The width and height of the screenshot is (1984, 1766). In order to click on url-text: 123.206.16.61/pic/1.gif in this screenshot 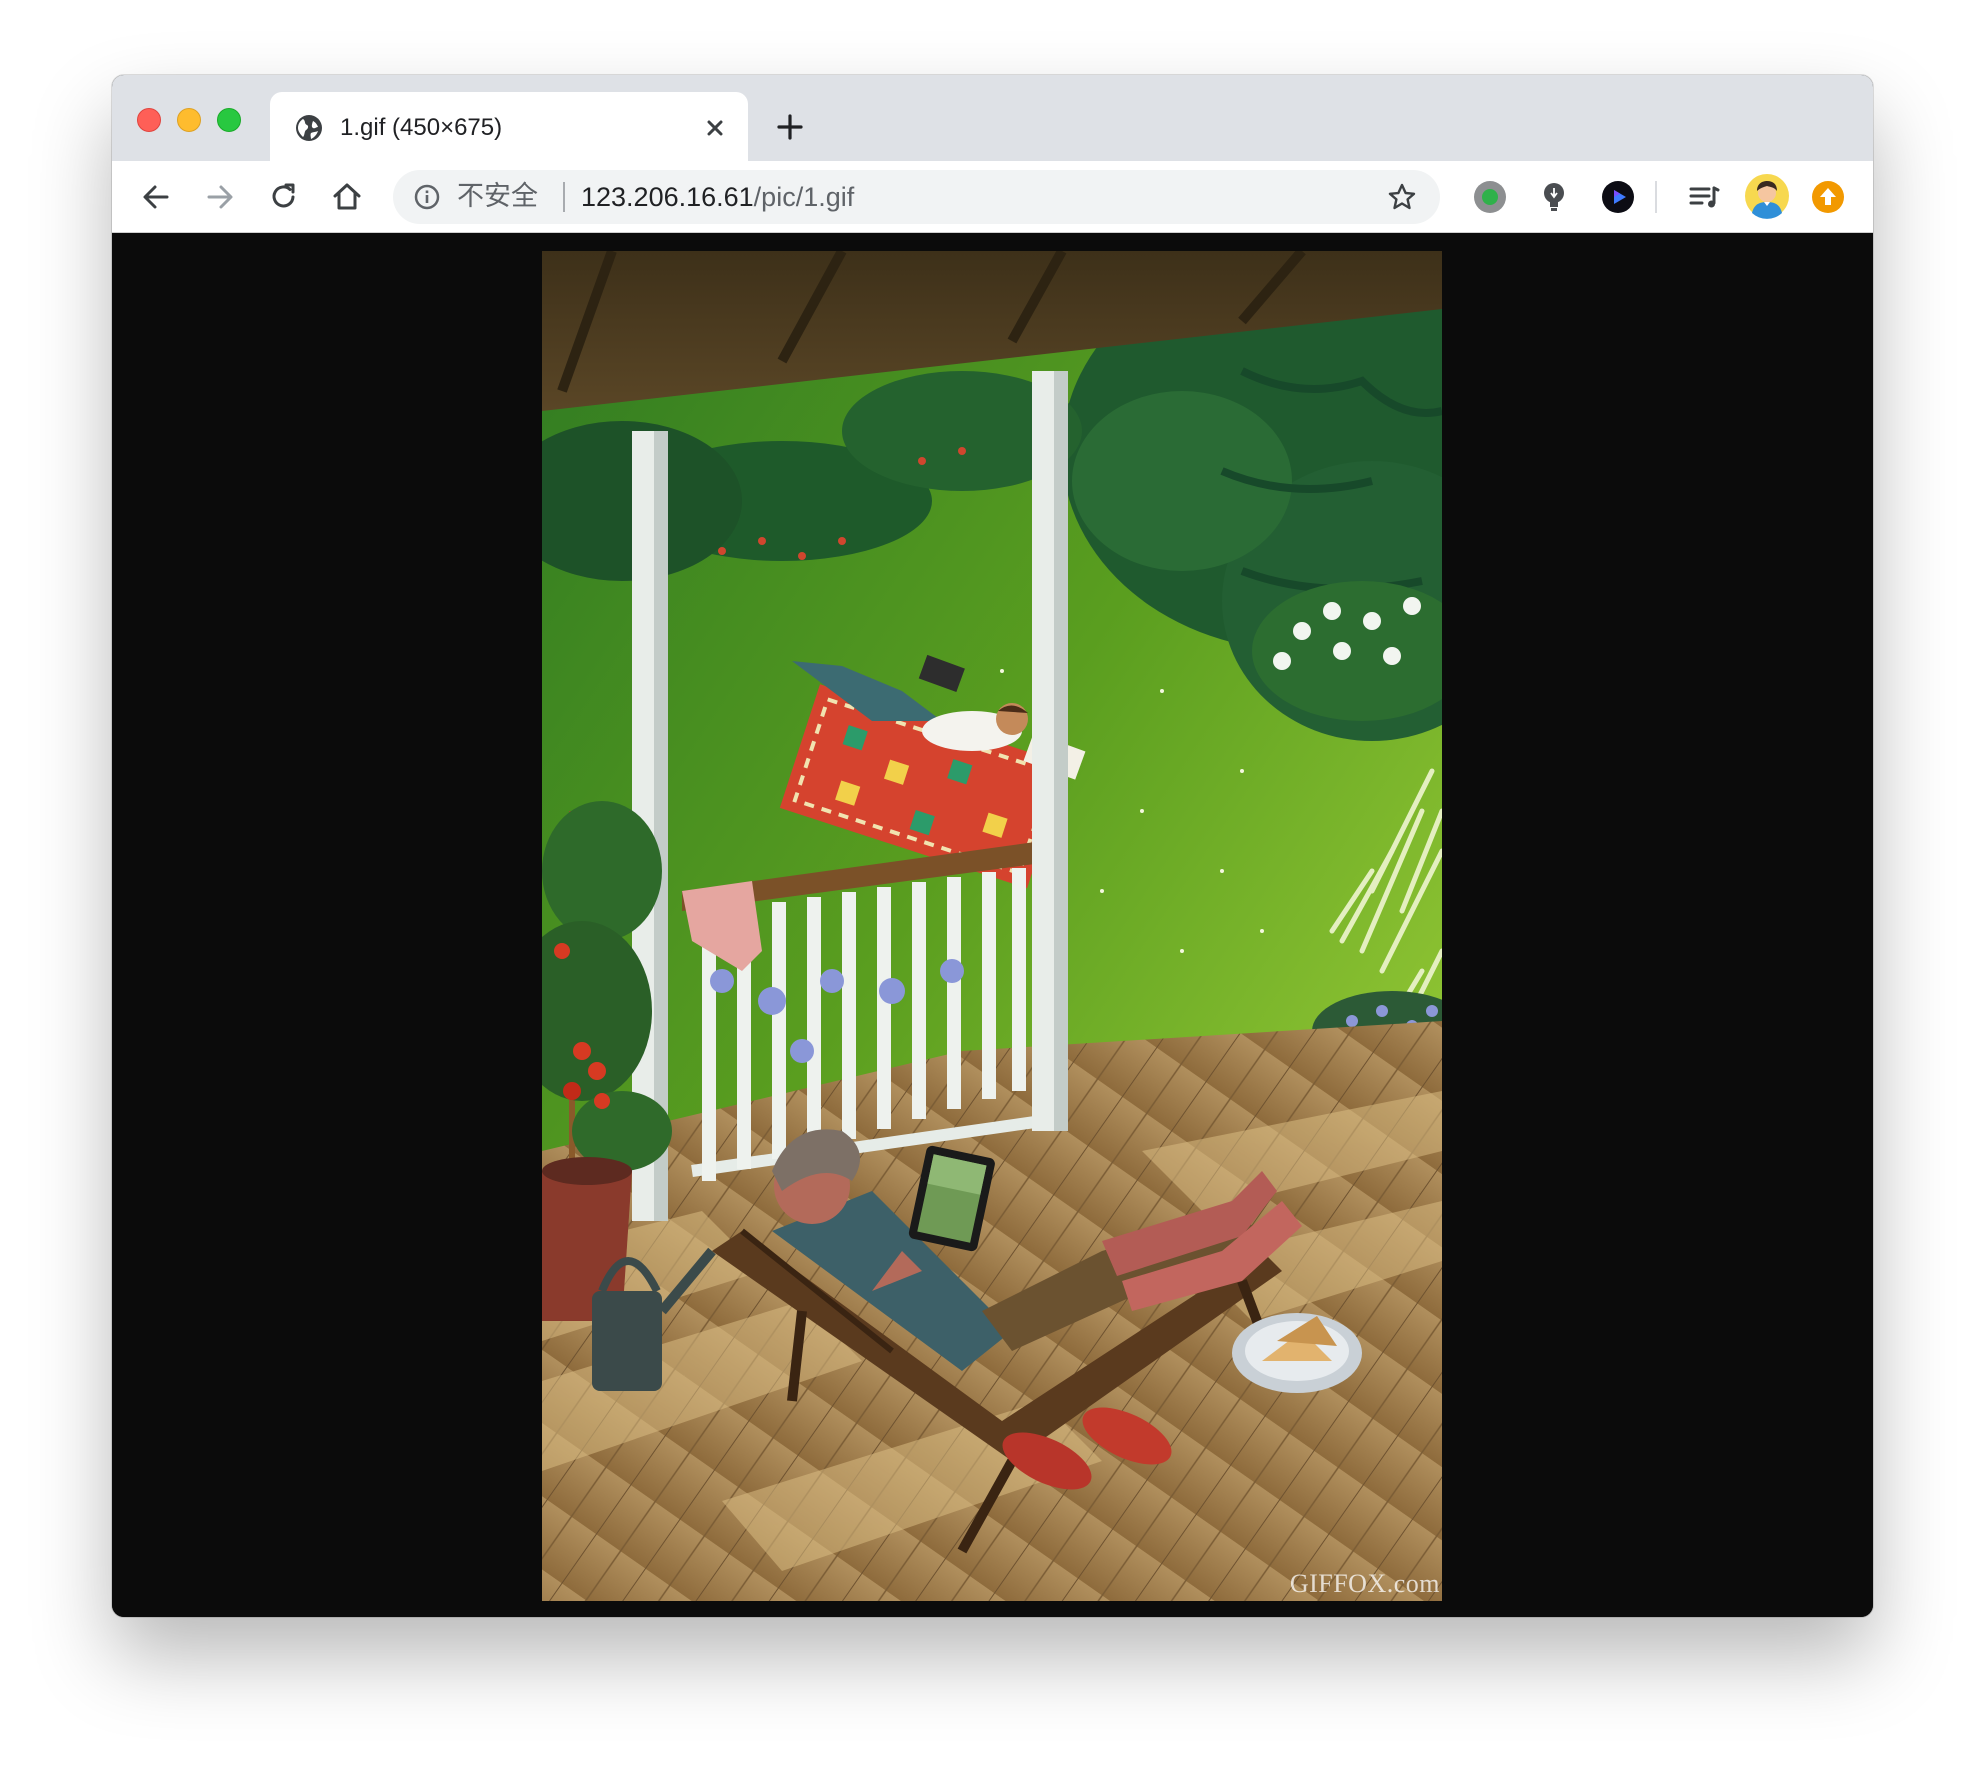, I will do `click(717, 197)`.